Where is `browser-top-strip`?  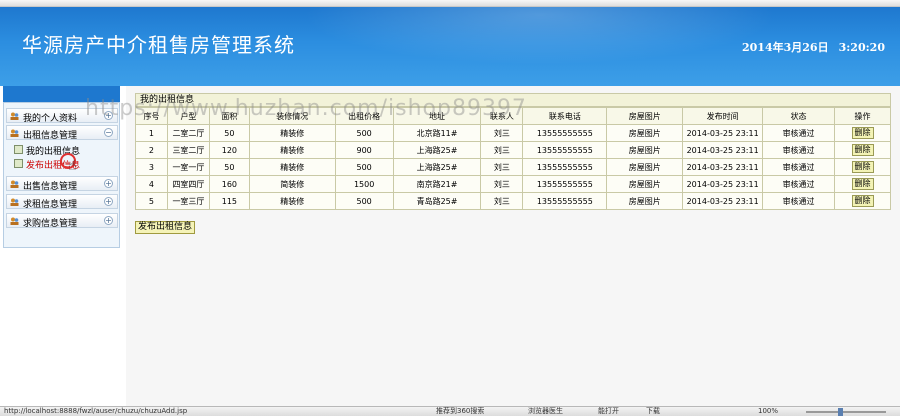 browser-top-strip is located at coordinates (450, 3).